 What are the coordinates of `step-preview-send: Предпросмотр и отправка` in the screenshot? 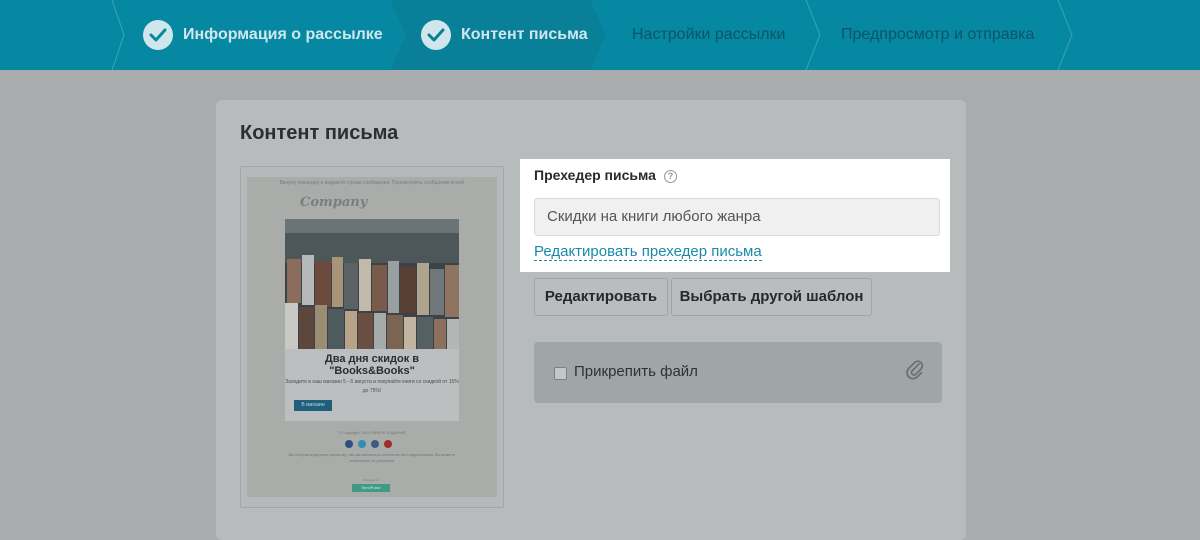 It's located at (1010, 35).